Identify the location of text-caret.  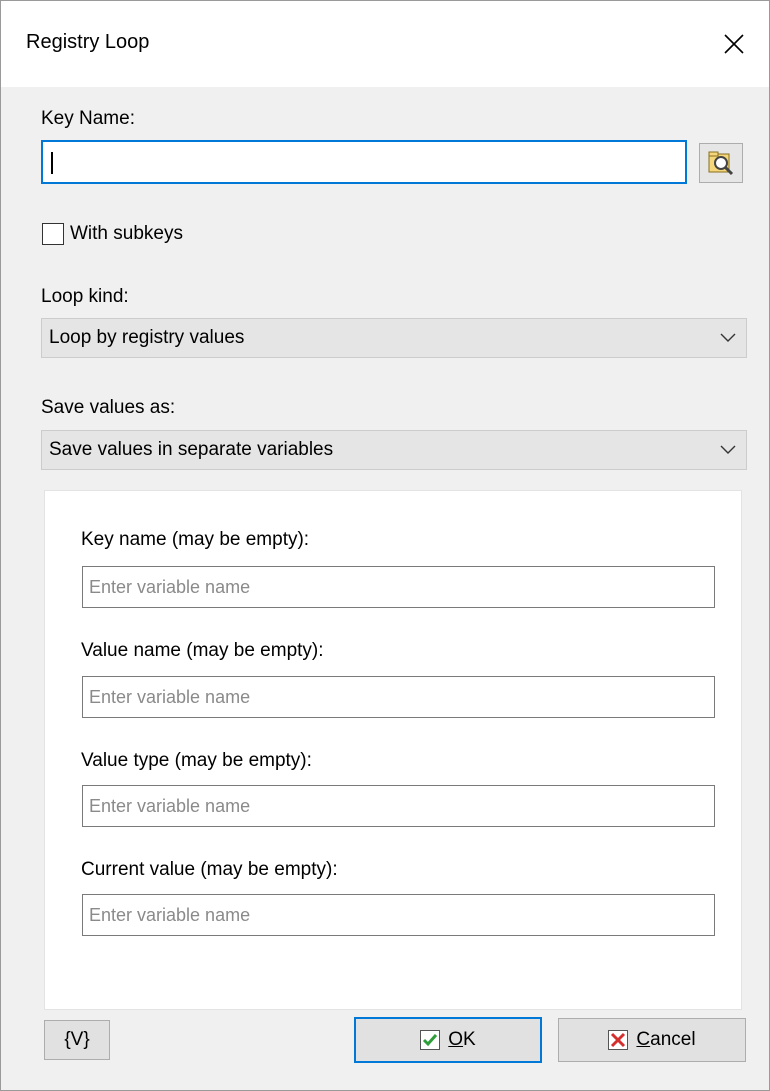
(52, 163).